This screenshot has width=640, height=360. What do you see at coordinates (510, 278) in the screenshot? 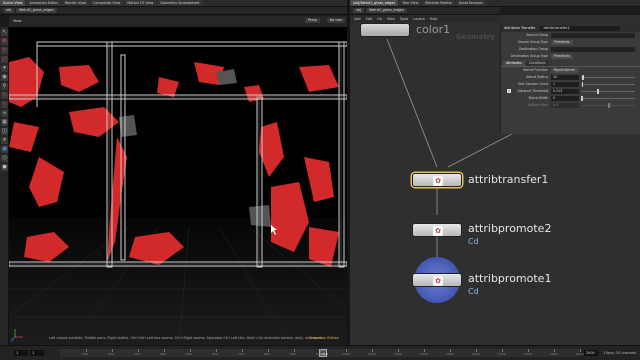
I see `attribpromote1-label: attribpromote1` at bounding box center [510, 278].